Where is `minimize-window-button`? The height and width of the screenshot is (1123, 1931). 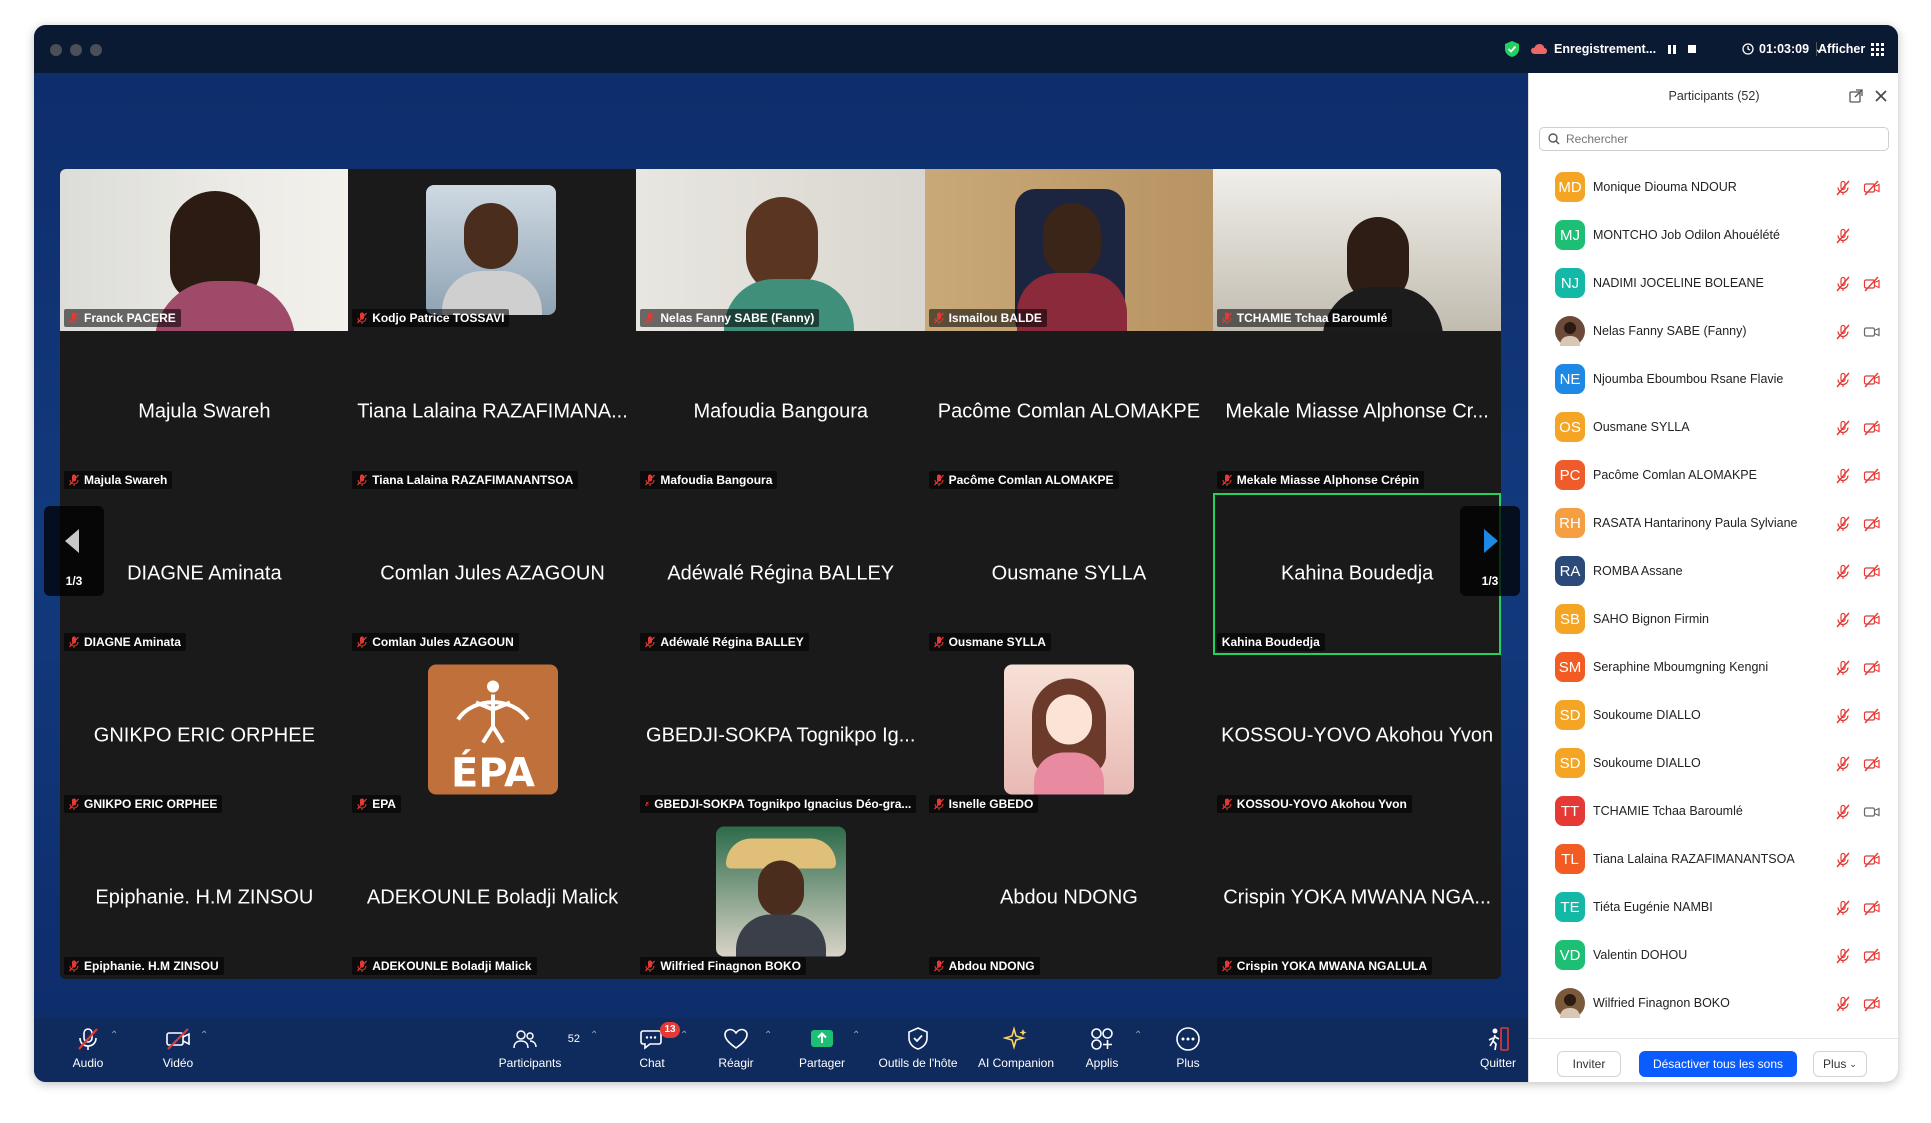
minimize-window-button is located at coordinates (76, 50).